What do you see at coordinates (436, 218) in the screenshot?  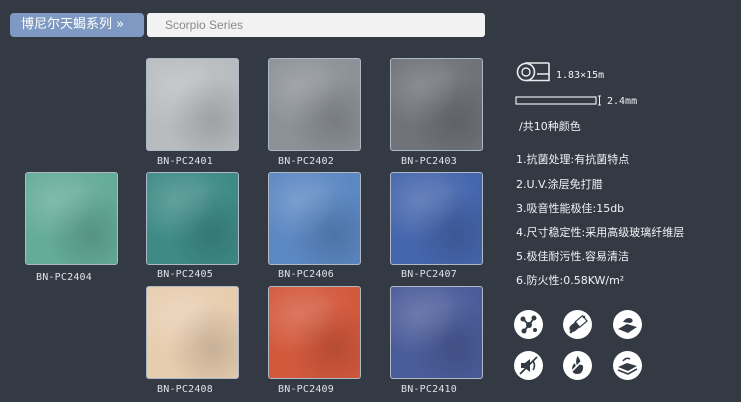 I see `swatch-bn-pc2407` at bounding box center [436, 218].